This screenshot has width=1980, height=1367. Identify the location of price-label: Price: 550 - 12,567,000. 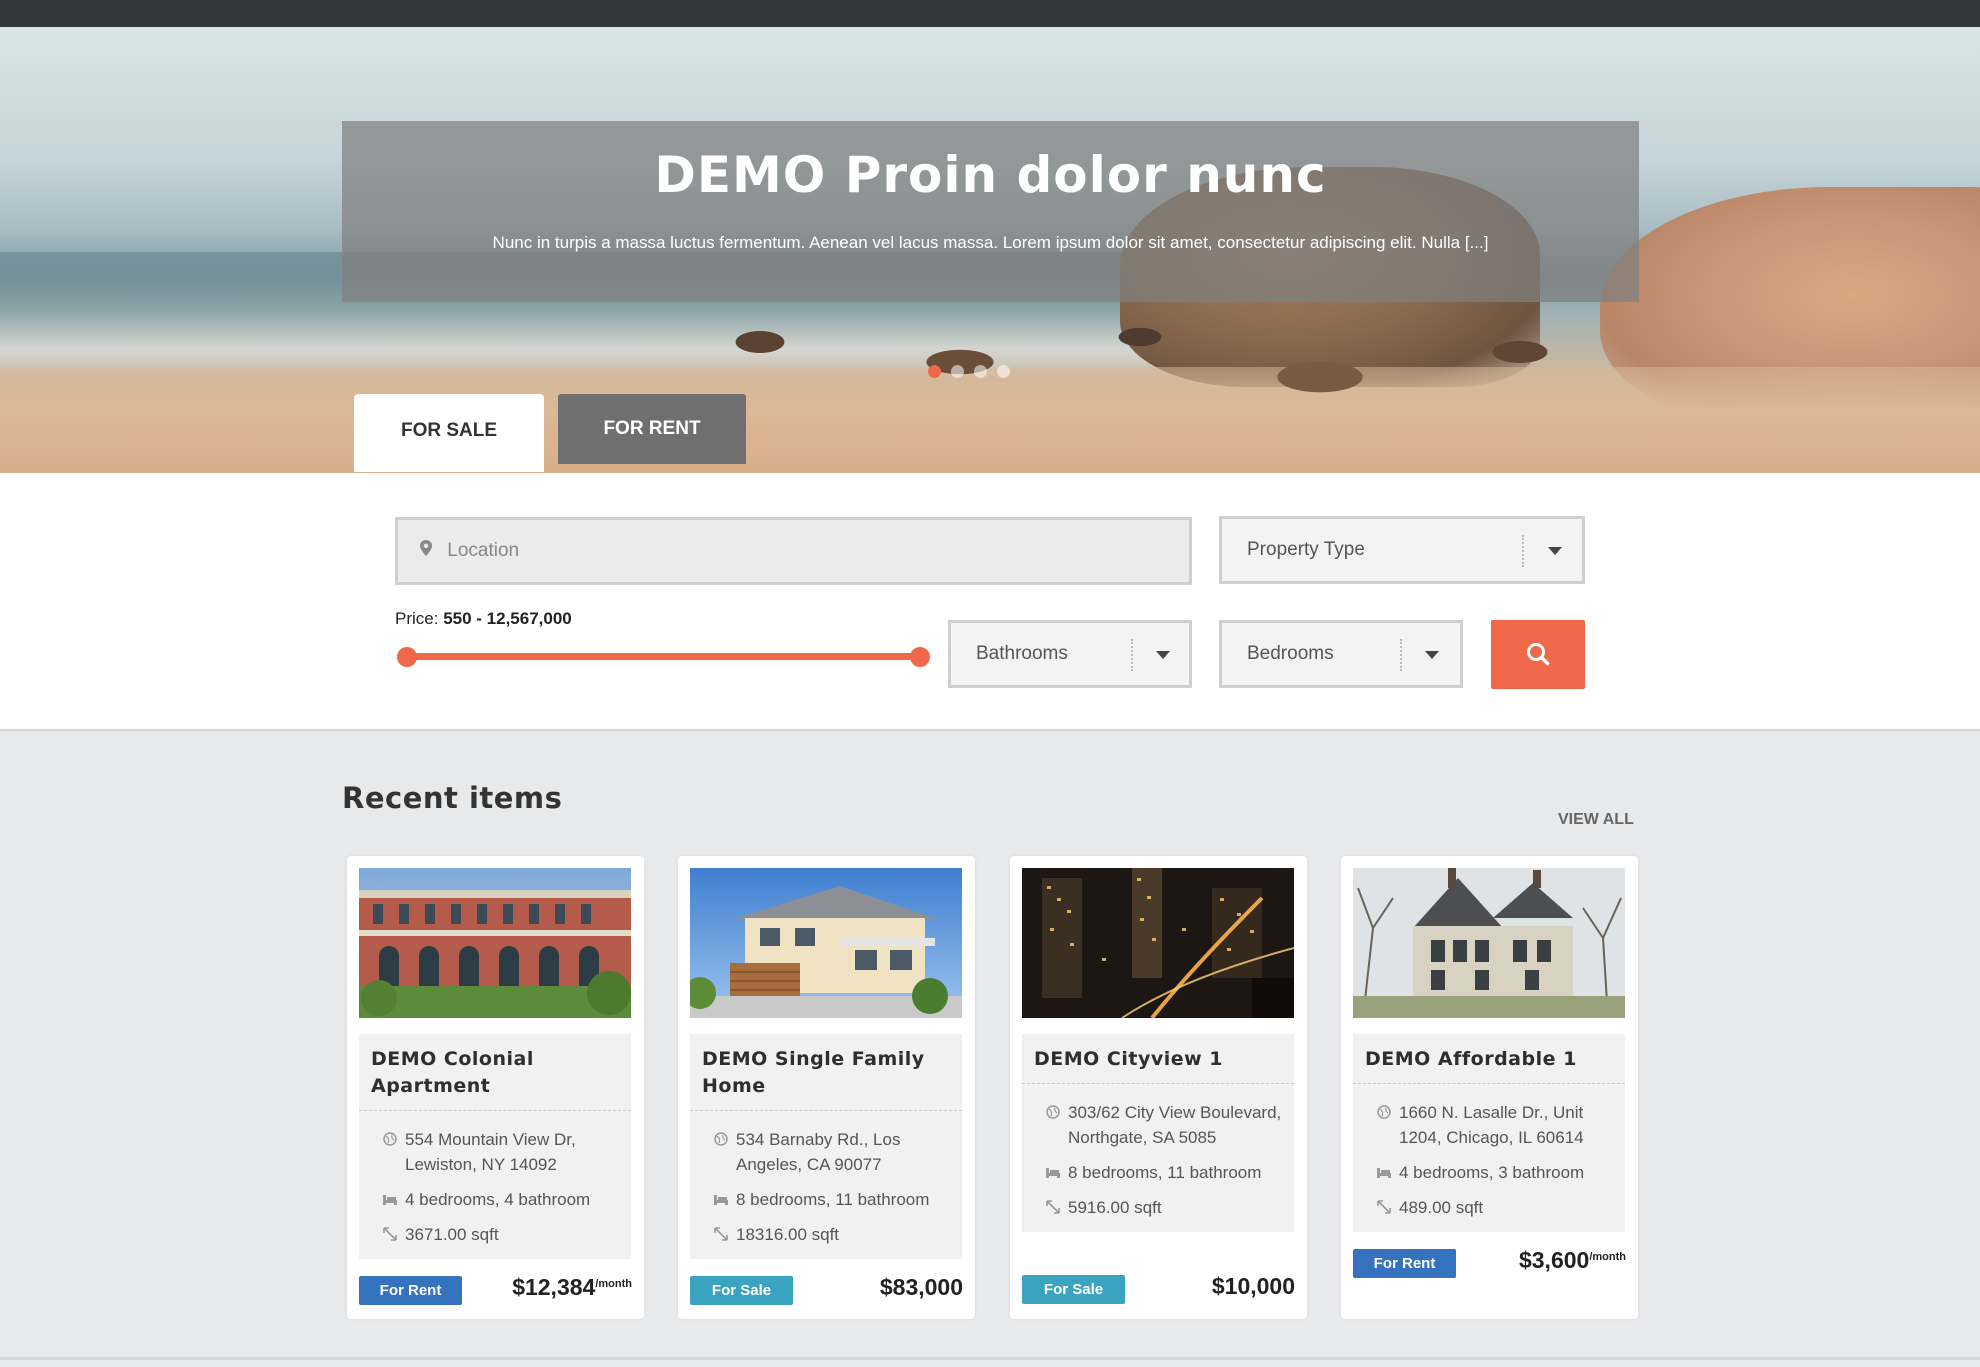
(483, 619).